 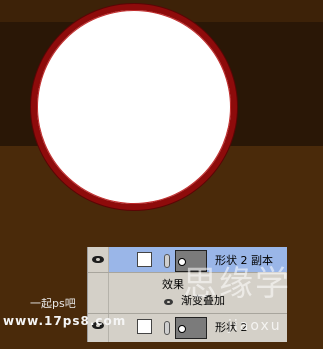 I want to click on watermark-site: jiaoxu, so click(x=255, y=326).